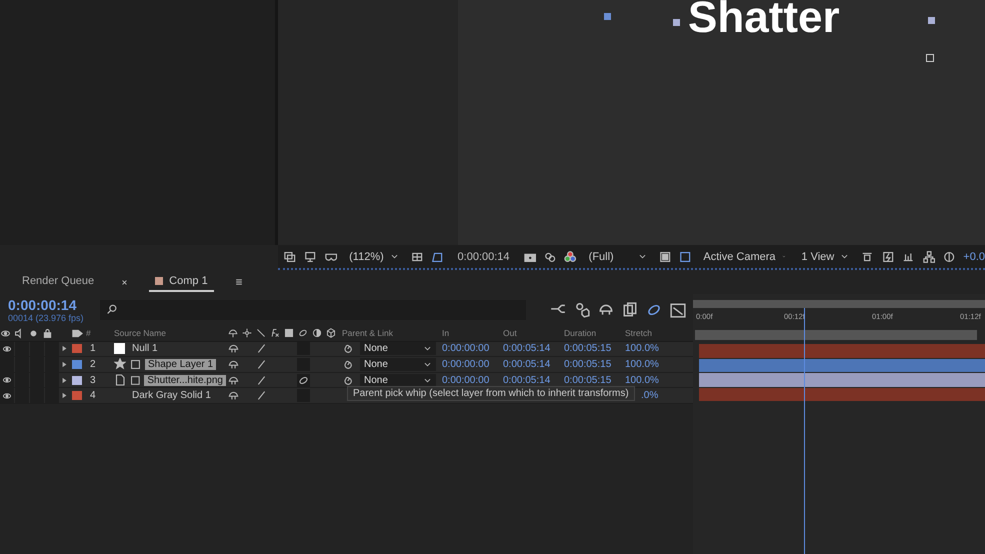  What do you see at coordinates (120, 380) in the screenshot?
I see `file-icon` at bounding box center [120, 380].